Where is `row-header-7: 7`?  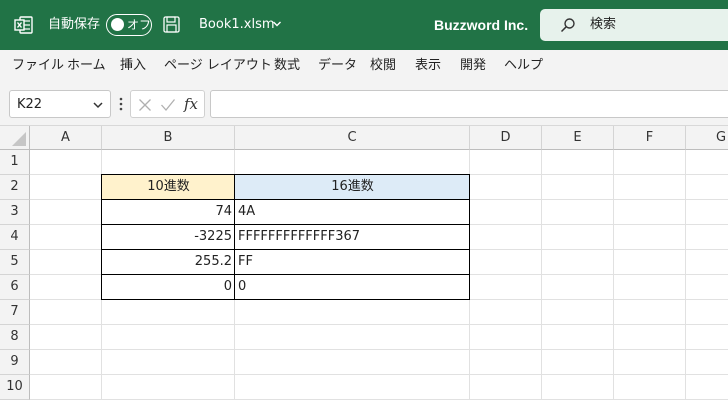
row-header-7: 7 is located at coordinates (15, 312).